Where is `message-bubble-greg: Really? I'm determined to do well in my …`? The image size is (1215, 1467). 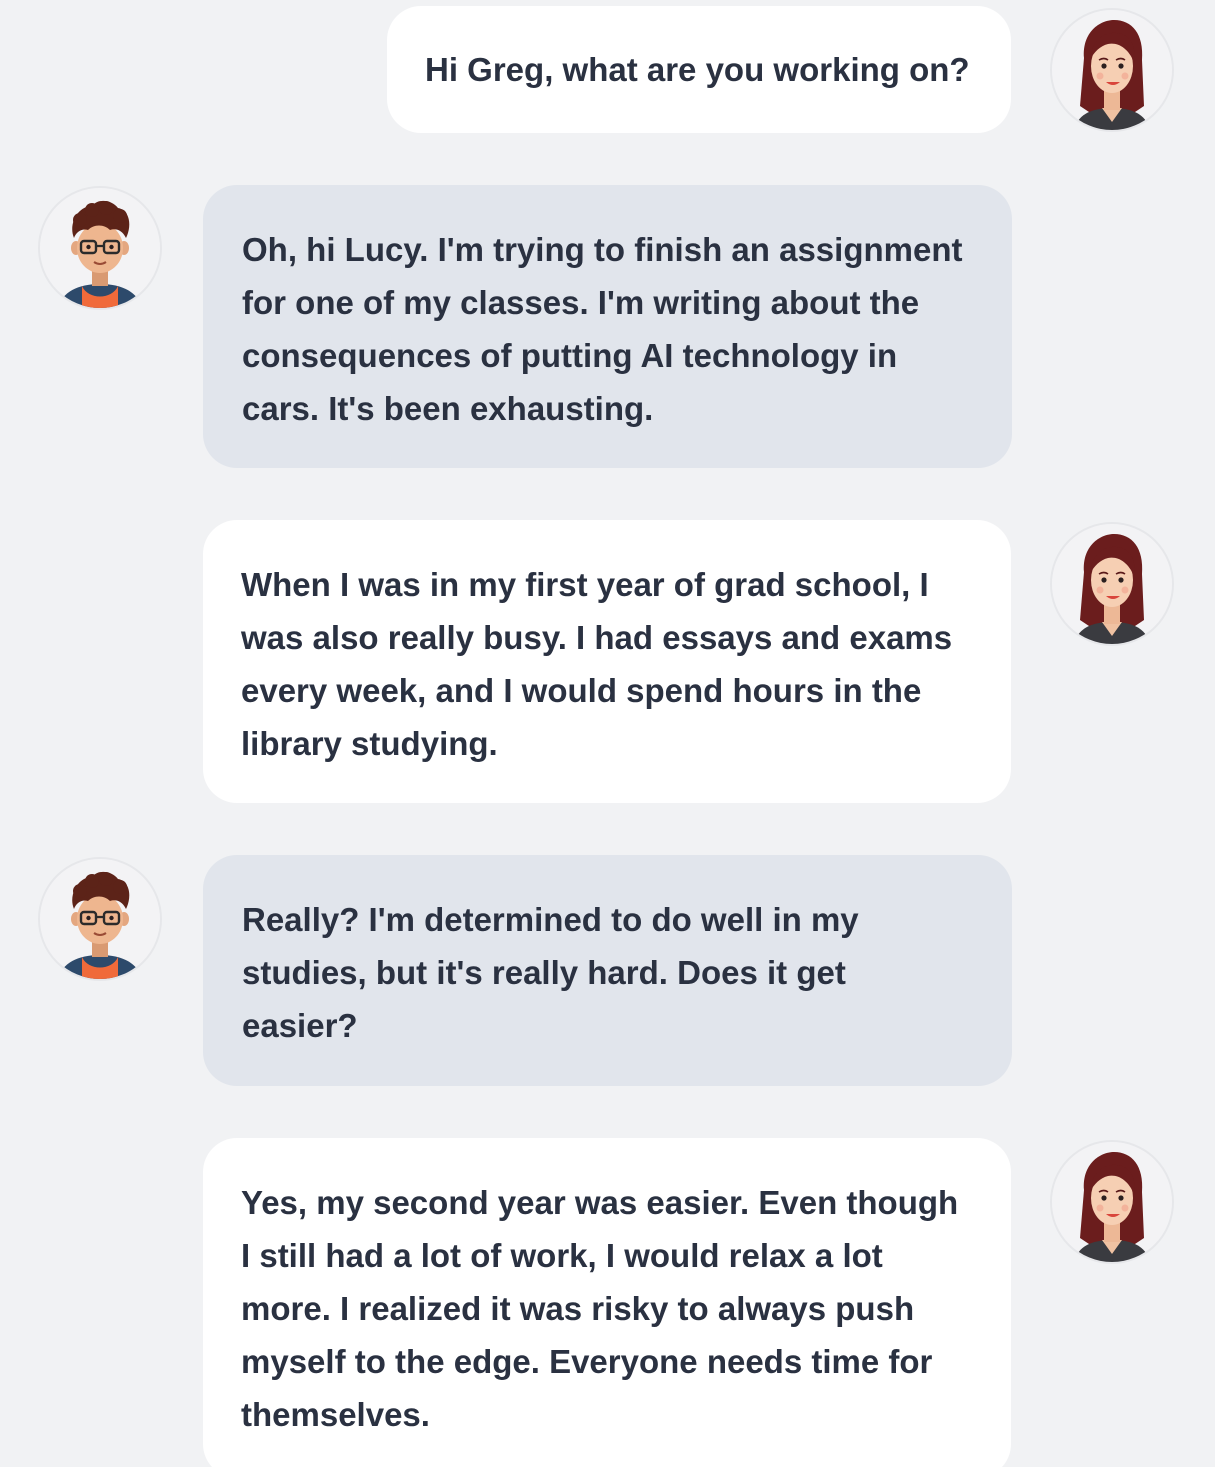
message-bubble-greg: Really? I'm determined to do well in my … is located at coordinates (607, 970).